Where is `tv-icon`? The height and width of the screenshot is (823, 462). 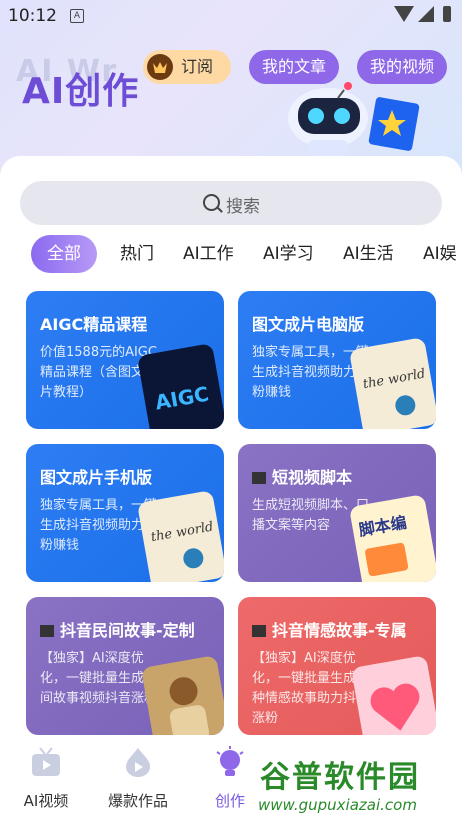 tv-icon is located at coordinates (46, 761).